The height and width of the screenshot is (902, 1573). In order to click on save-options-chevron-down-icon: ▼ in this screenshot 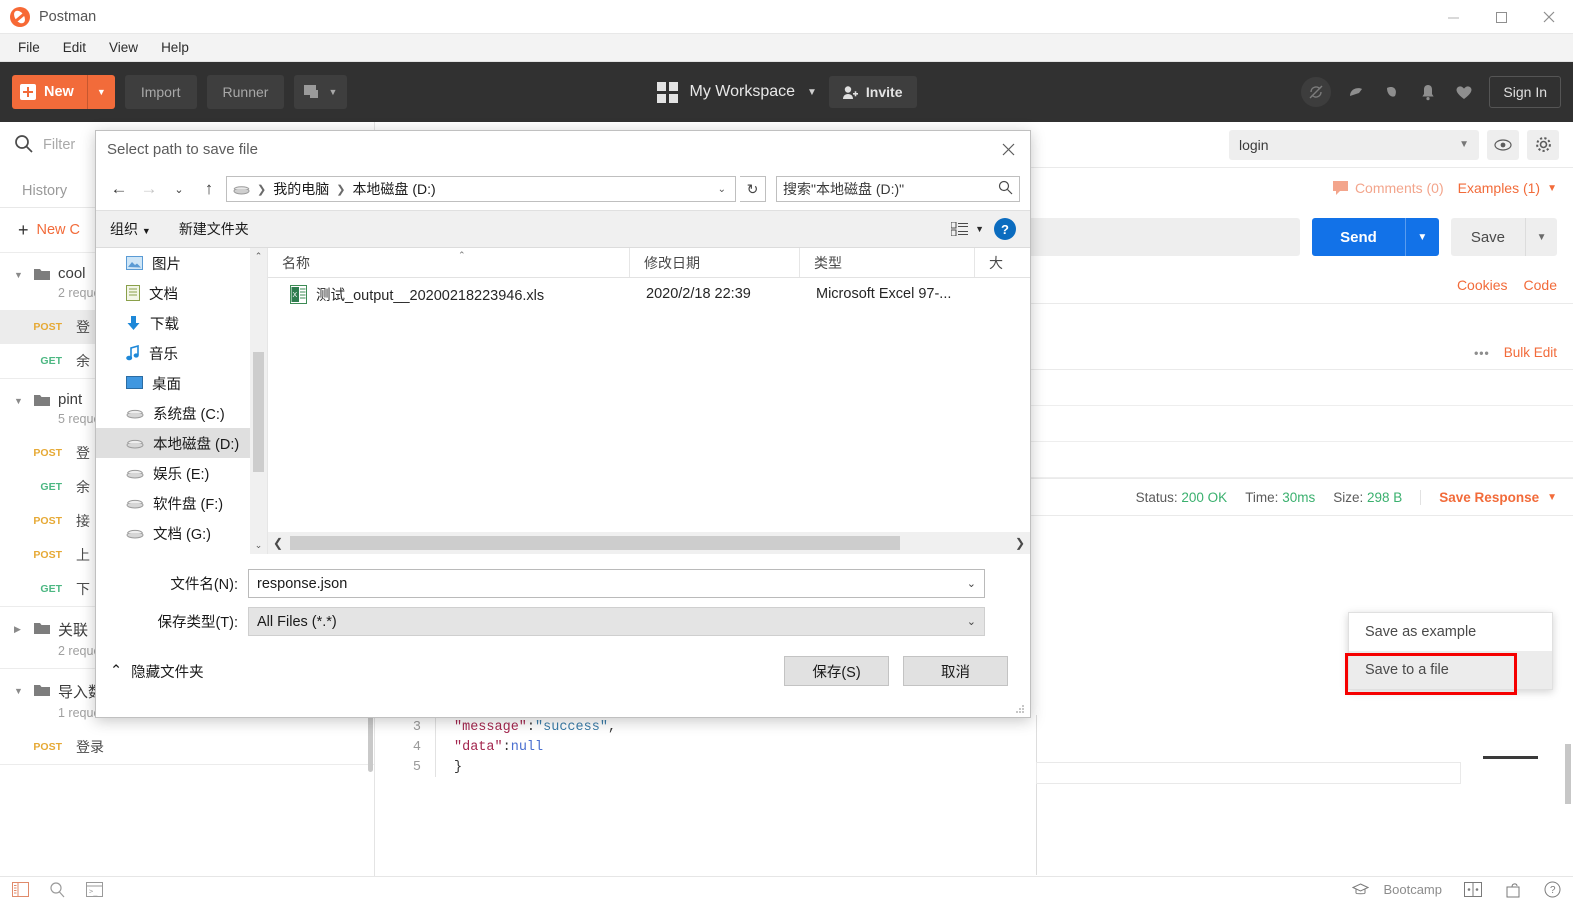, I will do `click(1541, 237)`.